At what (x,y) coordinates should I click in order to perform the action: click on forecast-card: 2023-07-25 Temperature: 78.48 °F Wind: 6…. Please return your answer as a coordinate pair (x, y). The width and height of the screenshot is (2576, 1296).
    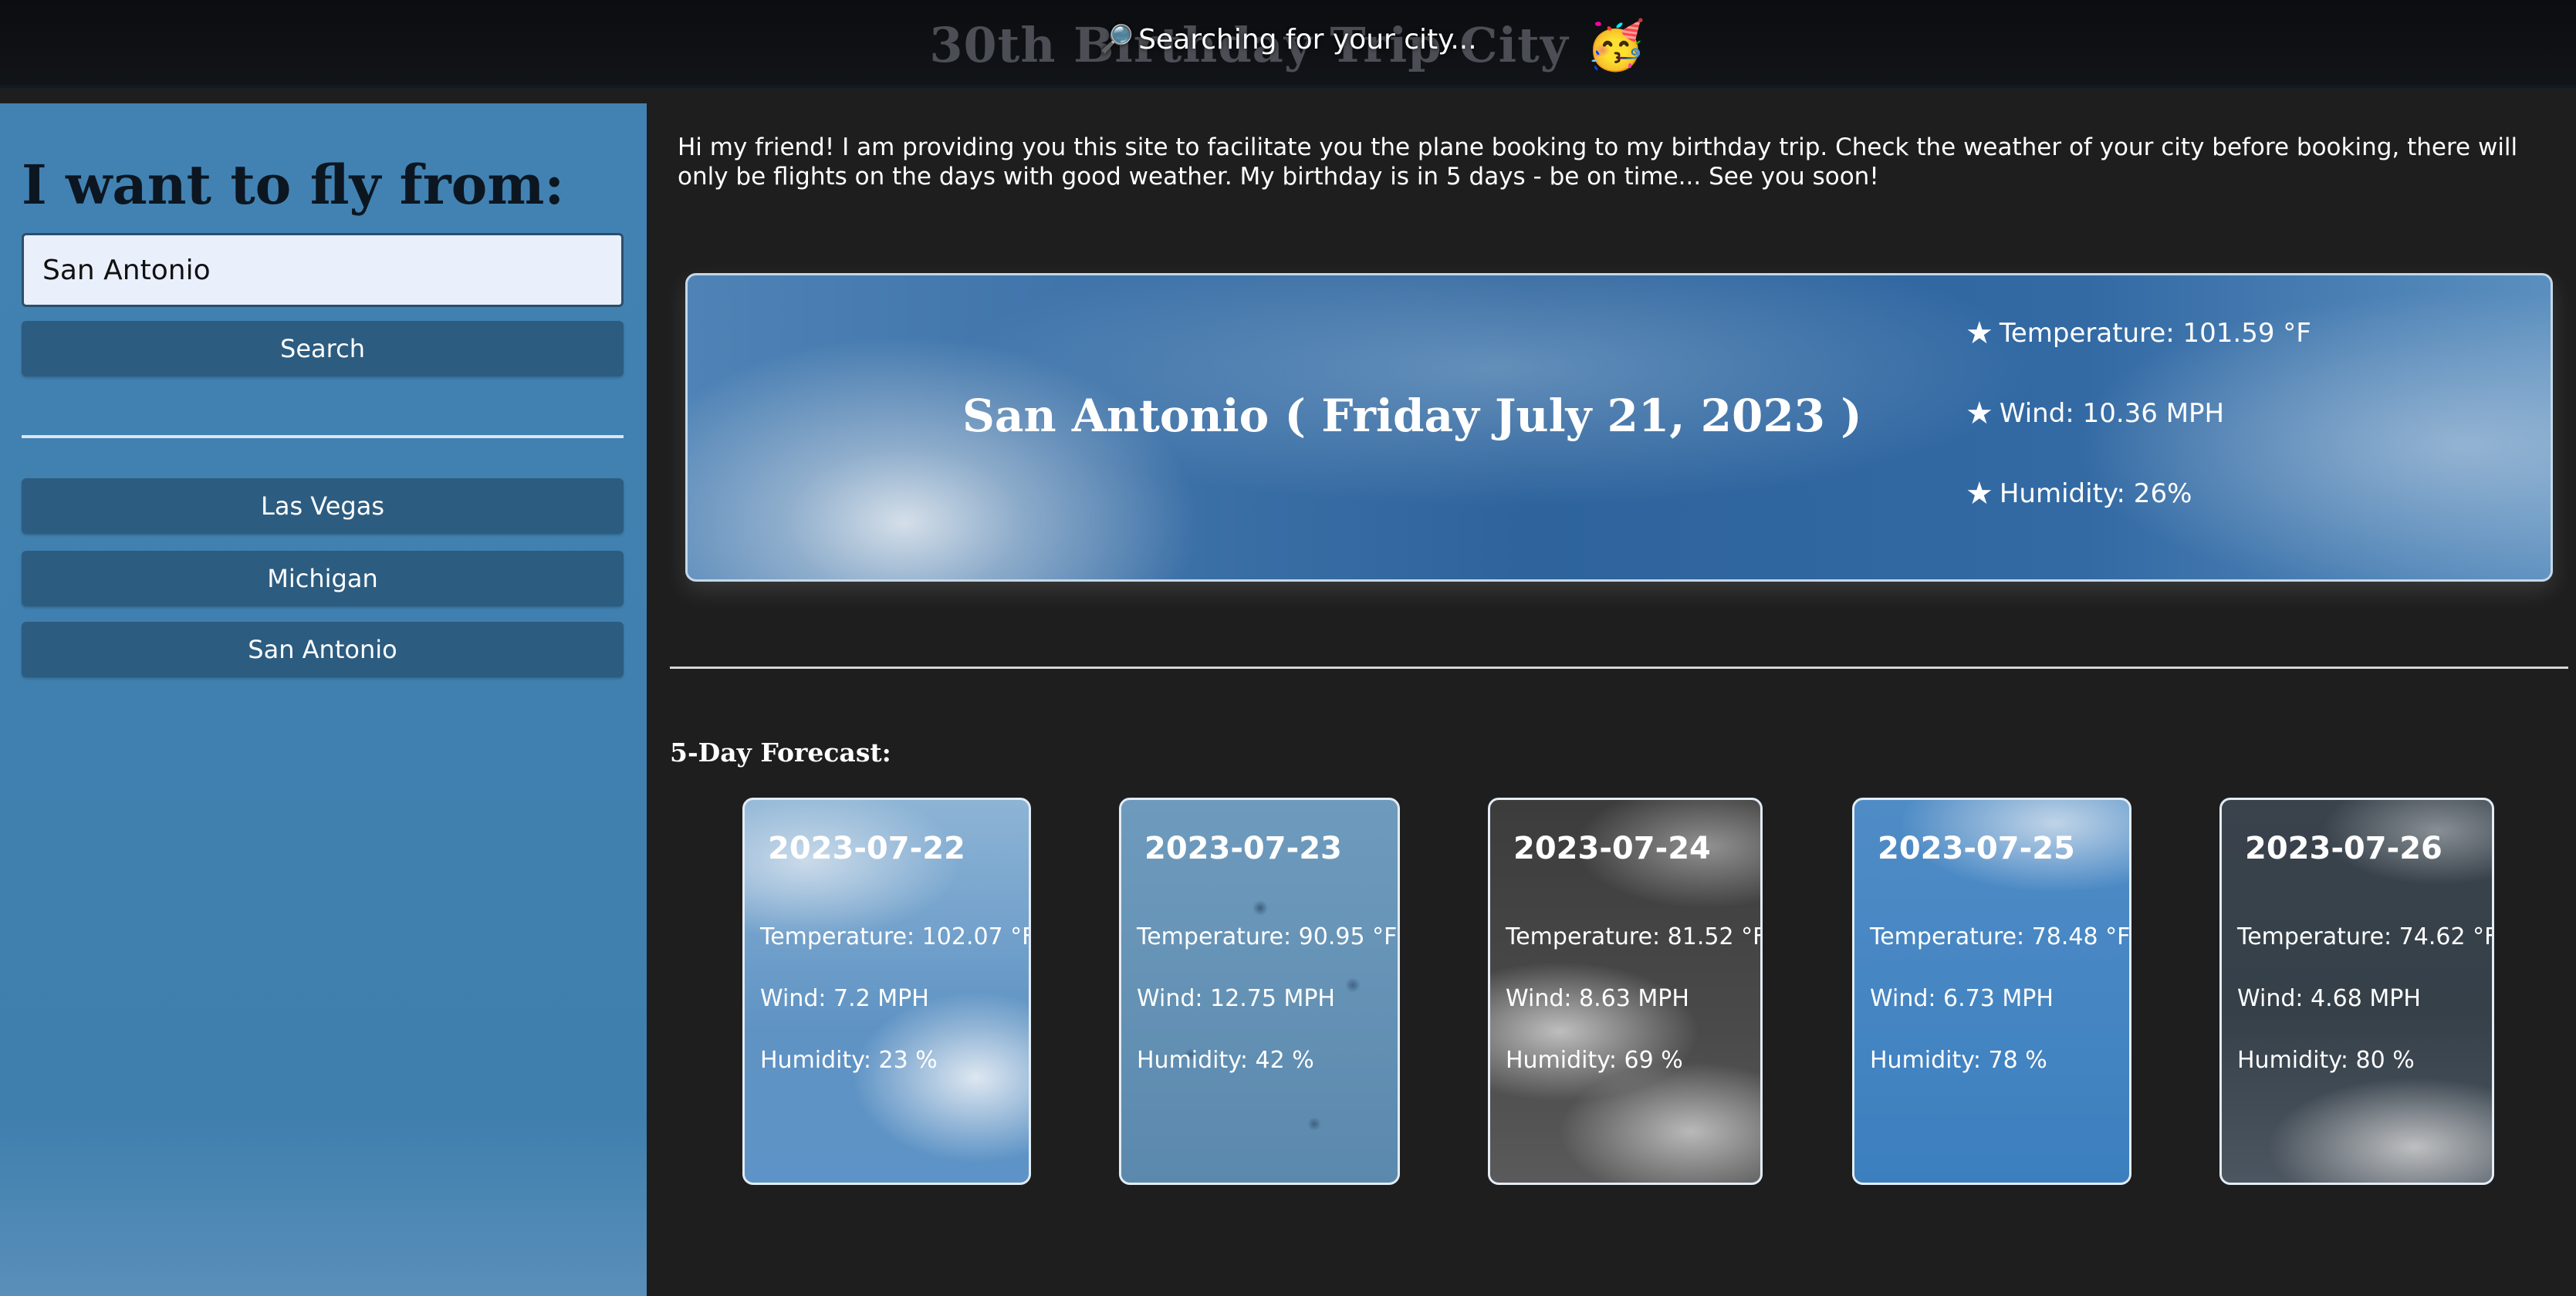
    Looking at the image, I should click on (1991, 992).